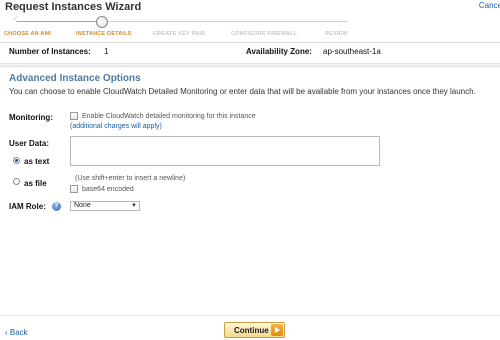  What do you see at coordinates (279, 51) in the screenshot?
I see `zone-label: Availability Zone:` at bounding box center [279, 51].